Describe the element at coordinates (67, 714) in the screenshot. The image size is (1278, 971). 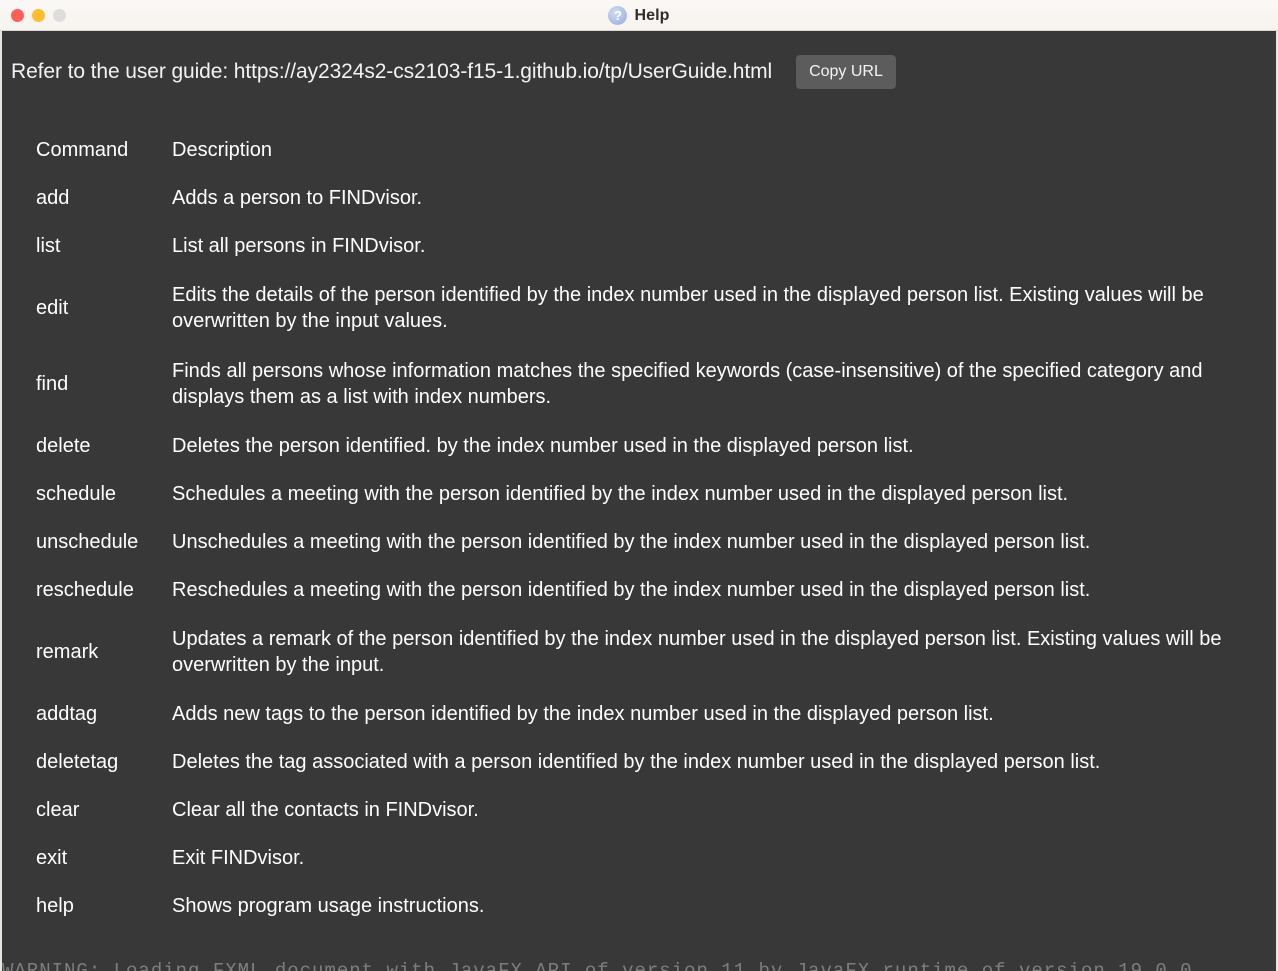
I see `command-name: addtag` at that location.